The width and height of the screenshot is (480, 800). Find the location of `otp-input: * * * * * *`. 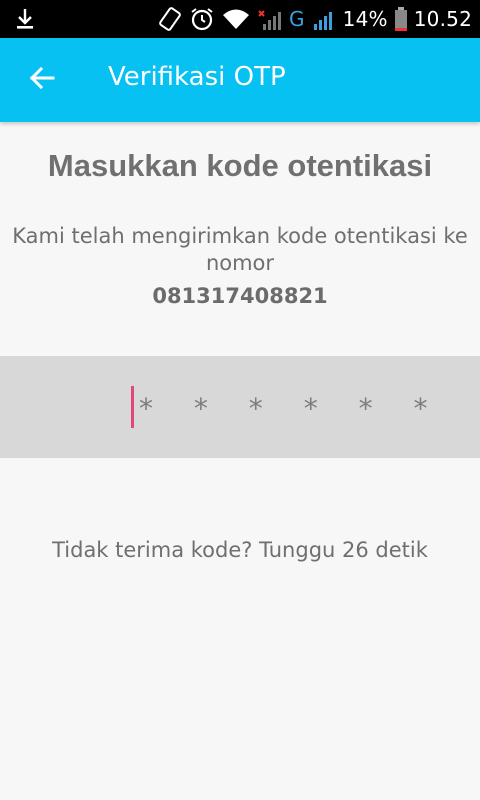

otp-input: * * * * * * is located at coordinates (240, 407).